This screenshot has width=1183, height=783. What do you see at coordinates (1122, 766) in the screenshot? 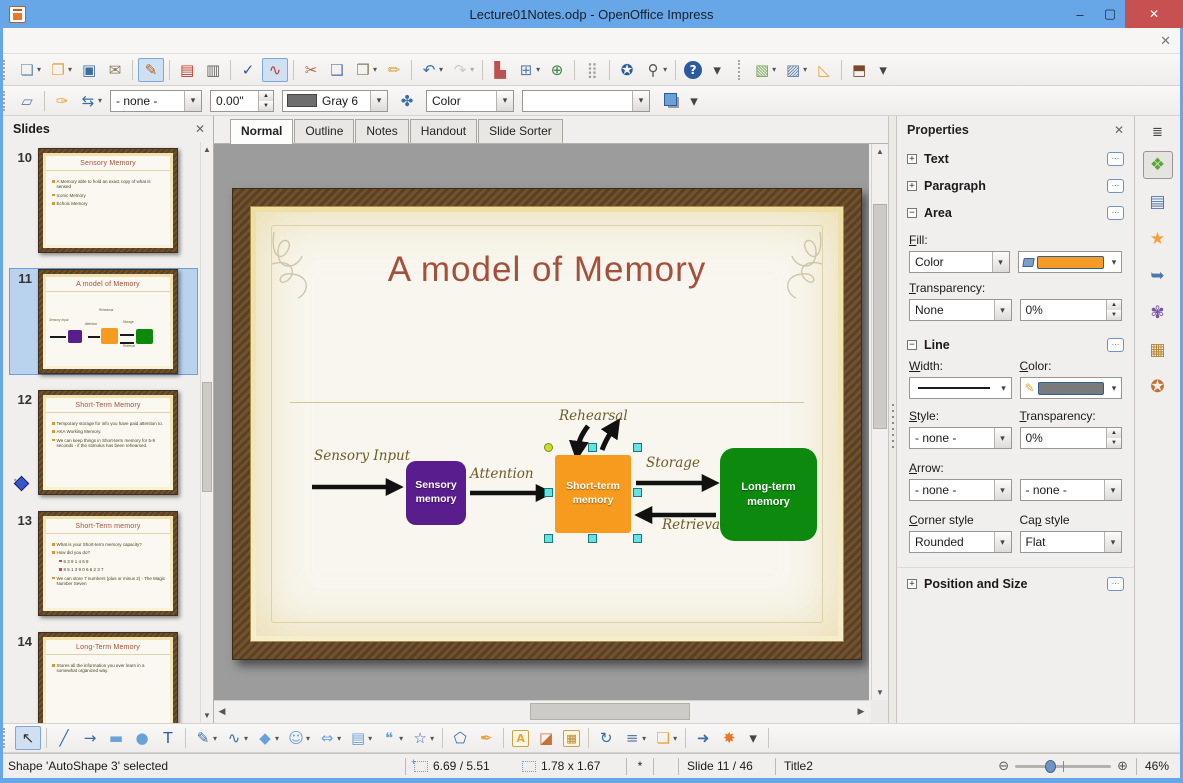
I see `zoom-in-icon: ⊕` at bounding box center [1122, 766].